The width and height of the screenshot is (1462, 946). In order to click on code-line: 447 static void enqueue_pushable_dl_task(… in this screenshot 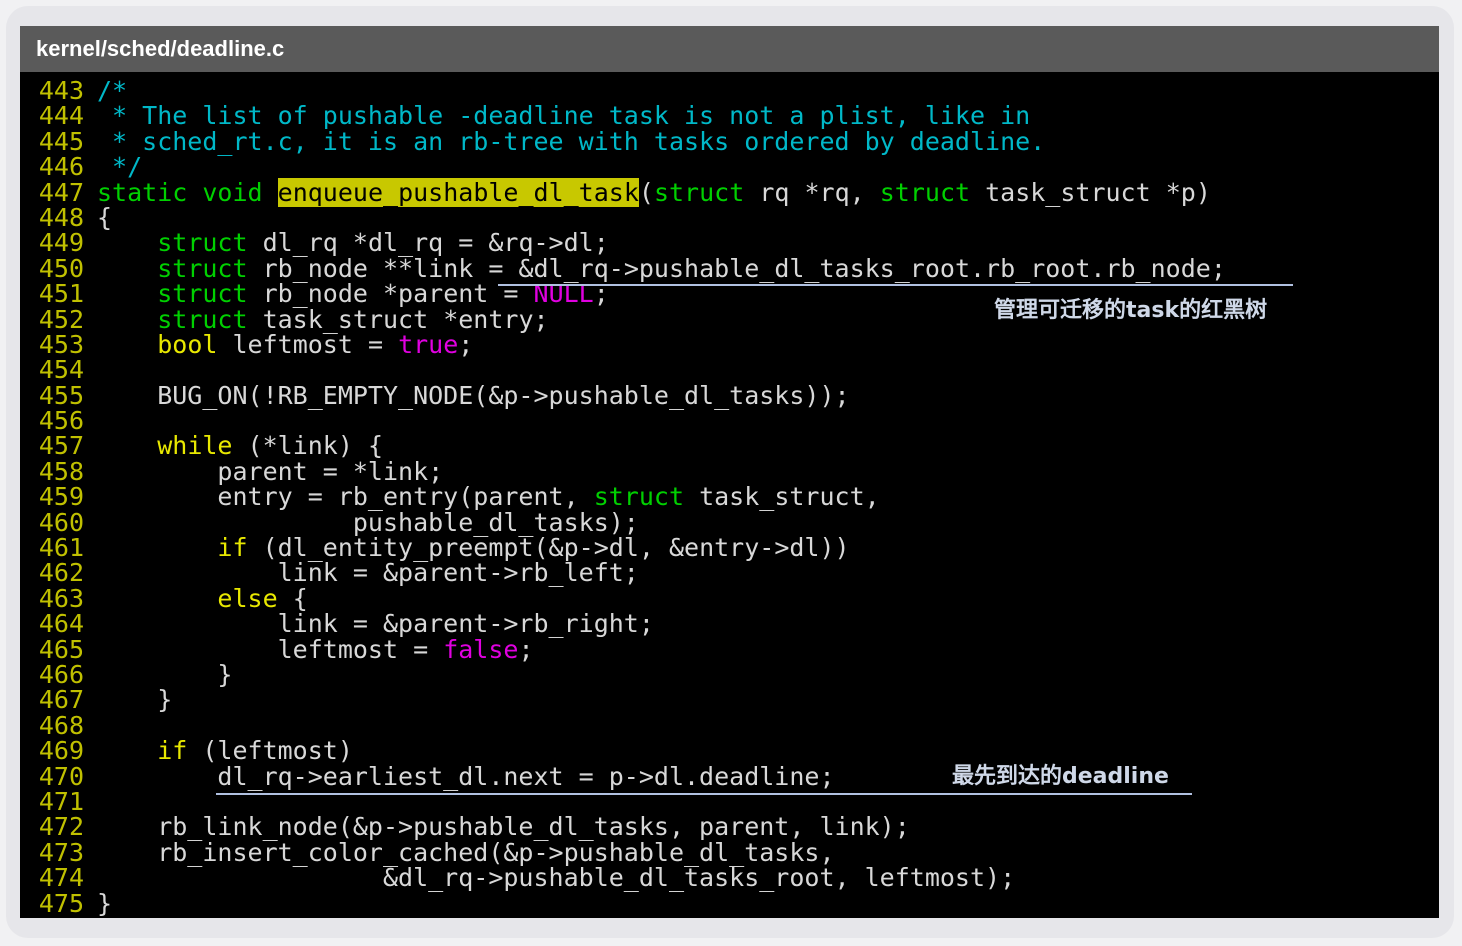, I will do `click(729, 192)`.